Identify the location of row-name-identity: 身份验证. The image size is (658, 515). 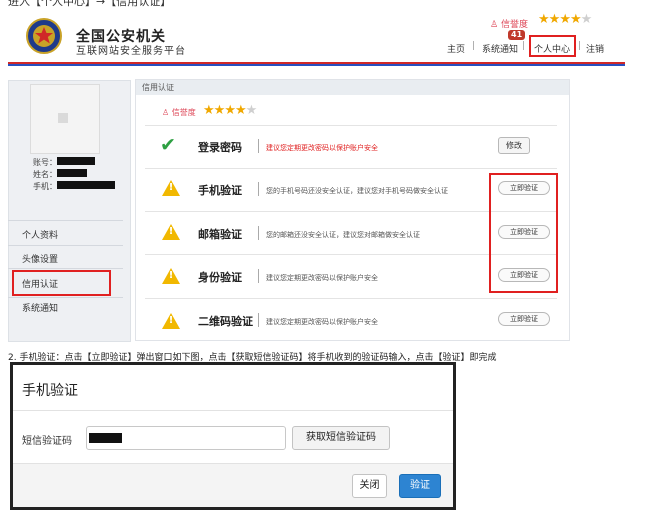
(220, 277).